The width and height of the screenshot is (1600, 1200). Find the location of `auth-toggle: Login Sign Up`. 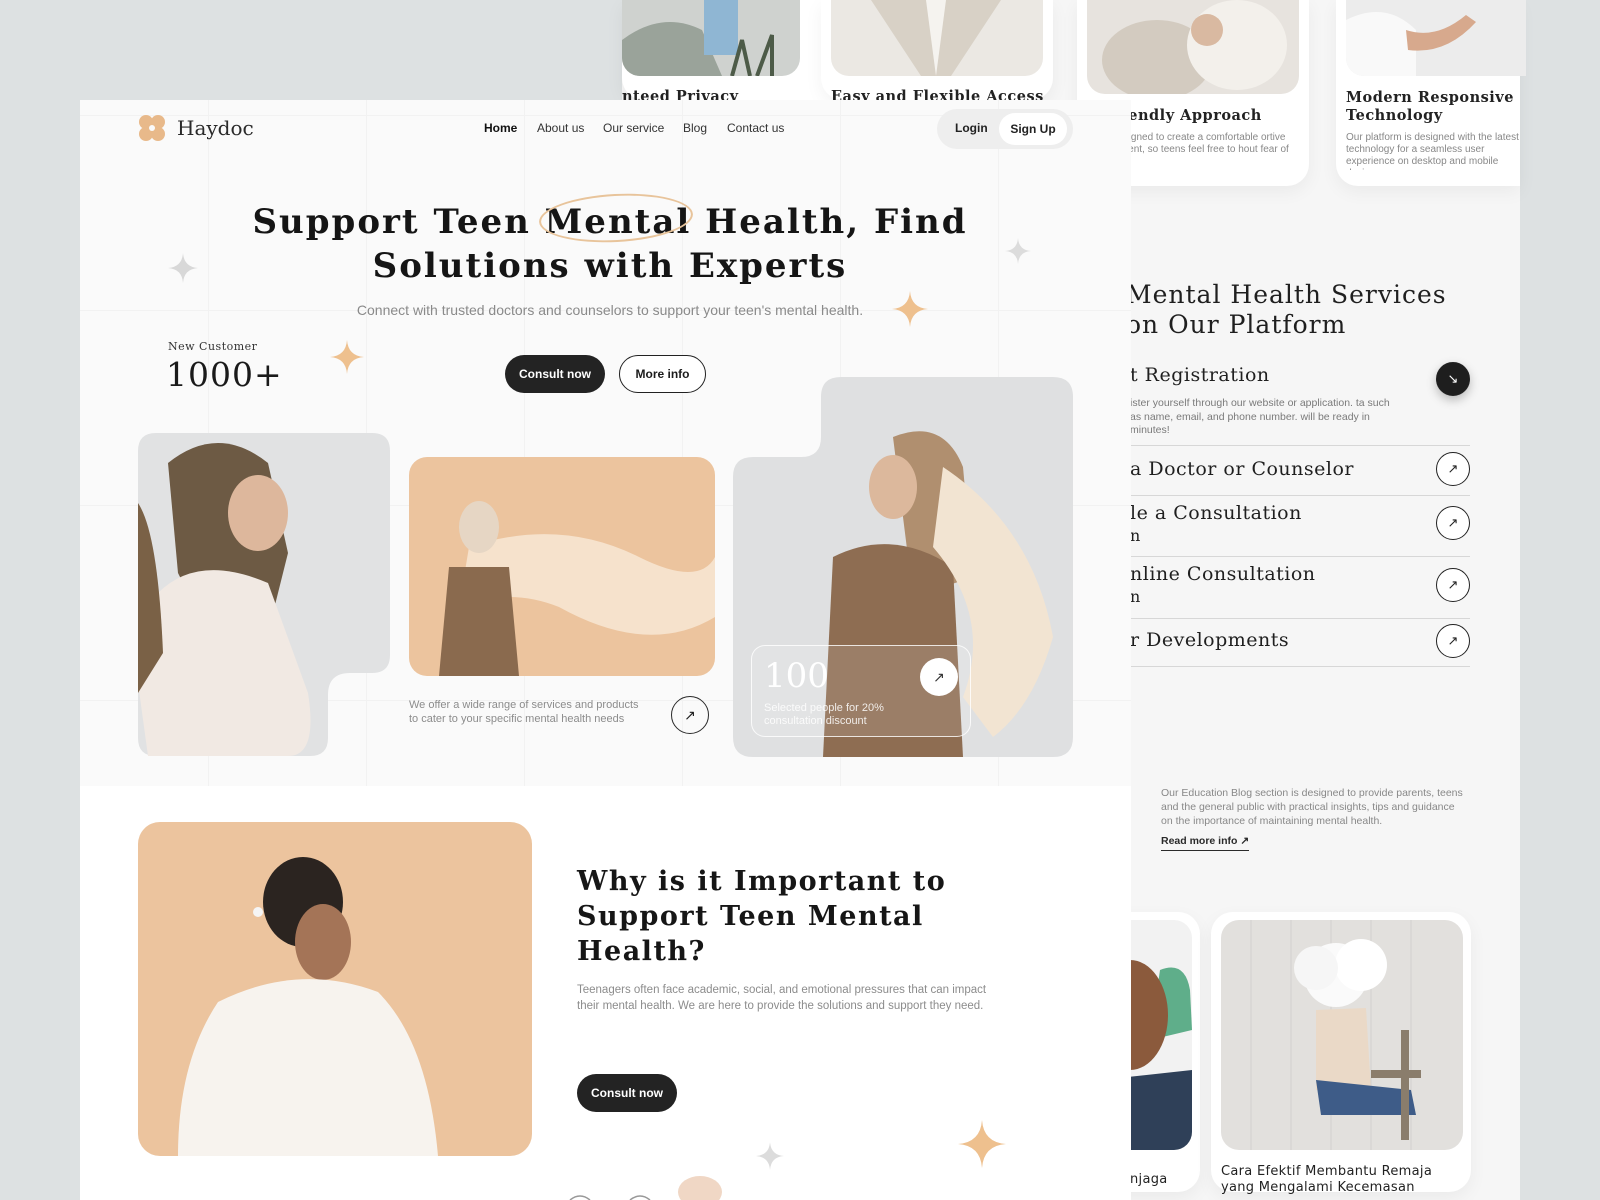

auth-toggle: Login Sign Up is located at coordinates (1005, 129).